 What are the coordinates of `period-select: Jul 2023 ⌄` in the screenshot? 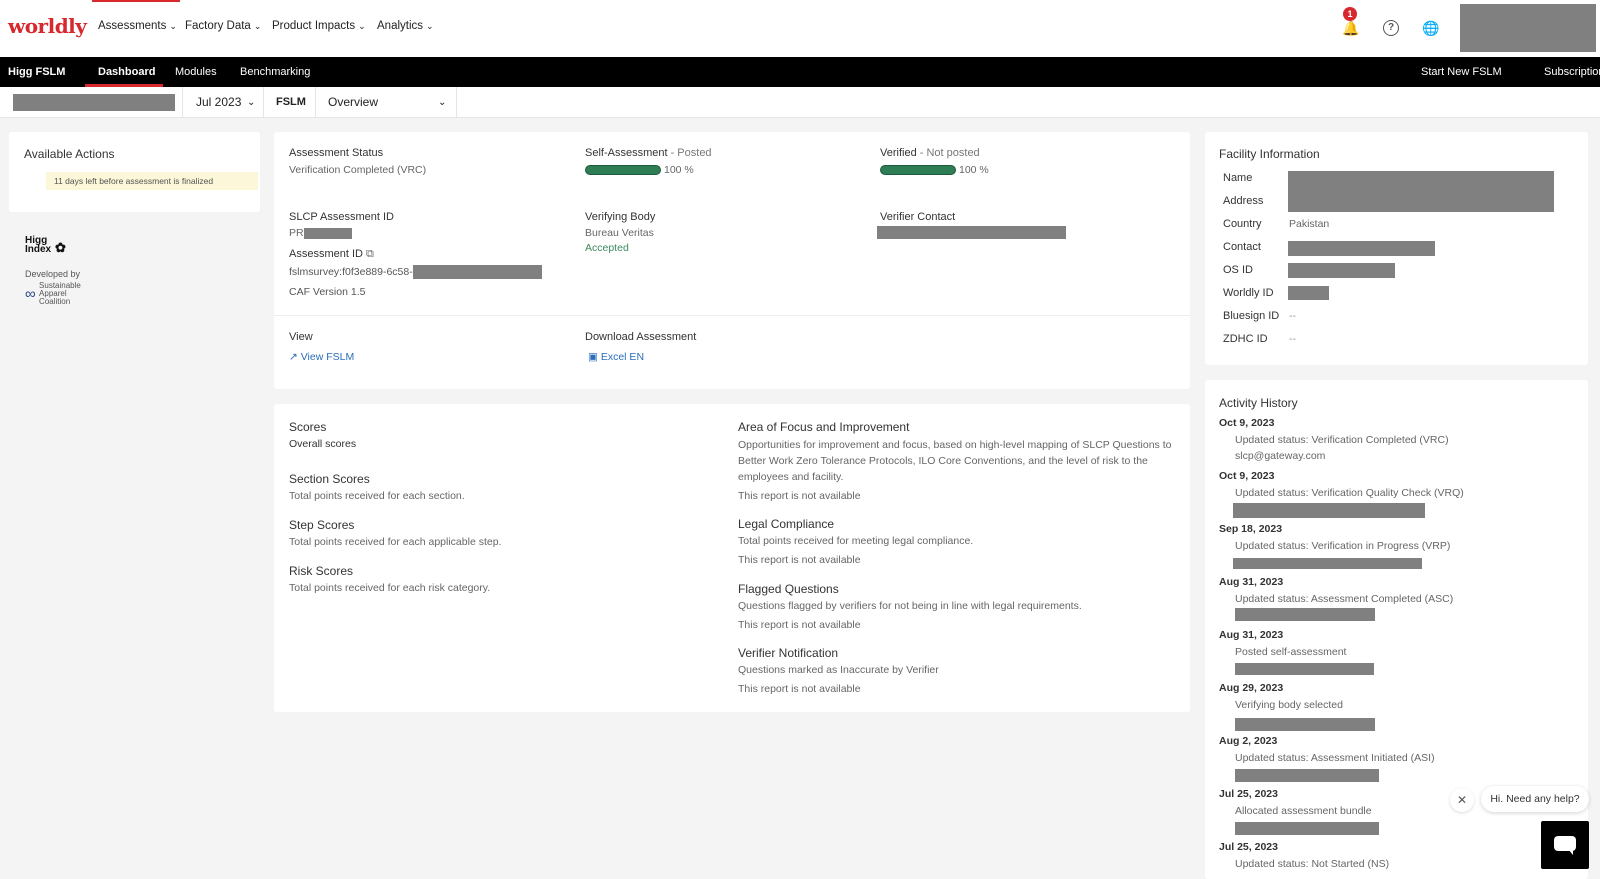 It's located at (223, 102).